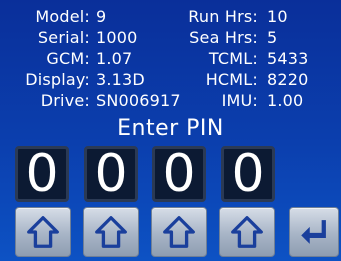 Image resolution: width=341 pixels, height=261 pixels. I want to click on gcm-label: GCM:, so click(68, 58).